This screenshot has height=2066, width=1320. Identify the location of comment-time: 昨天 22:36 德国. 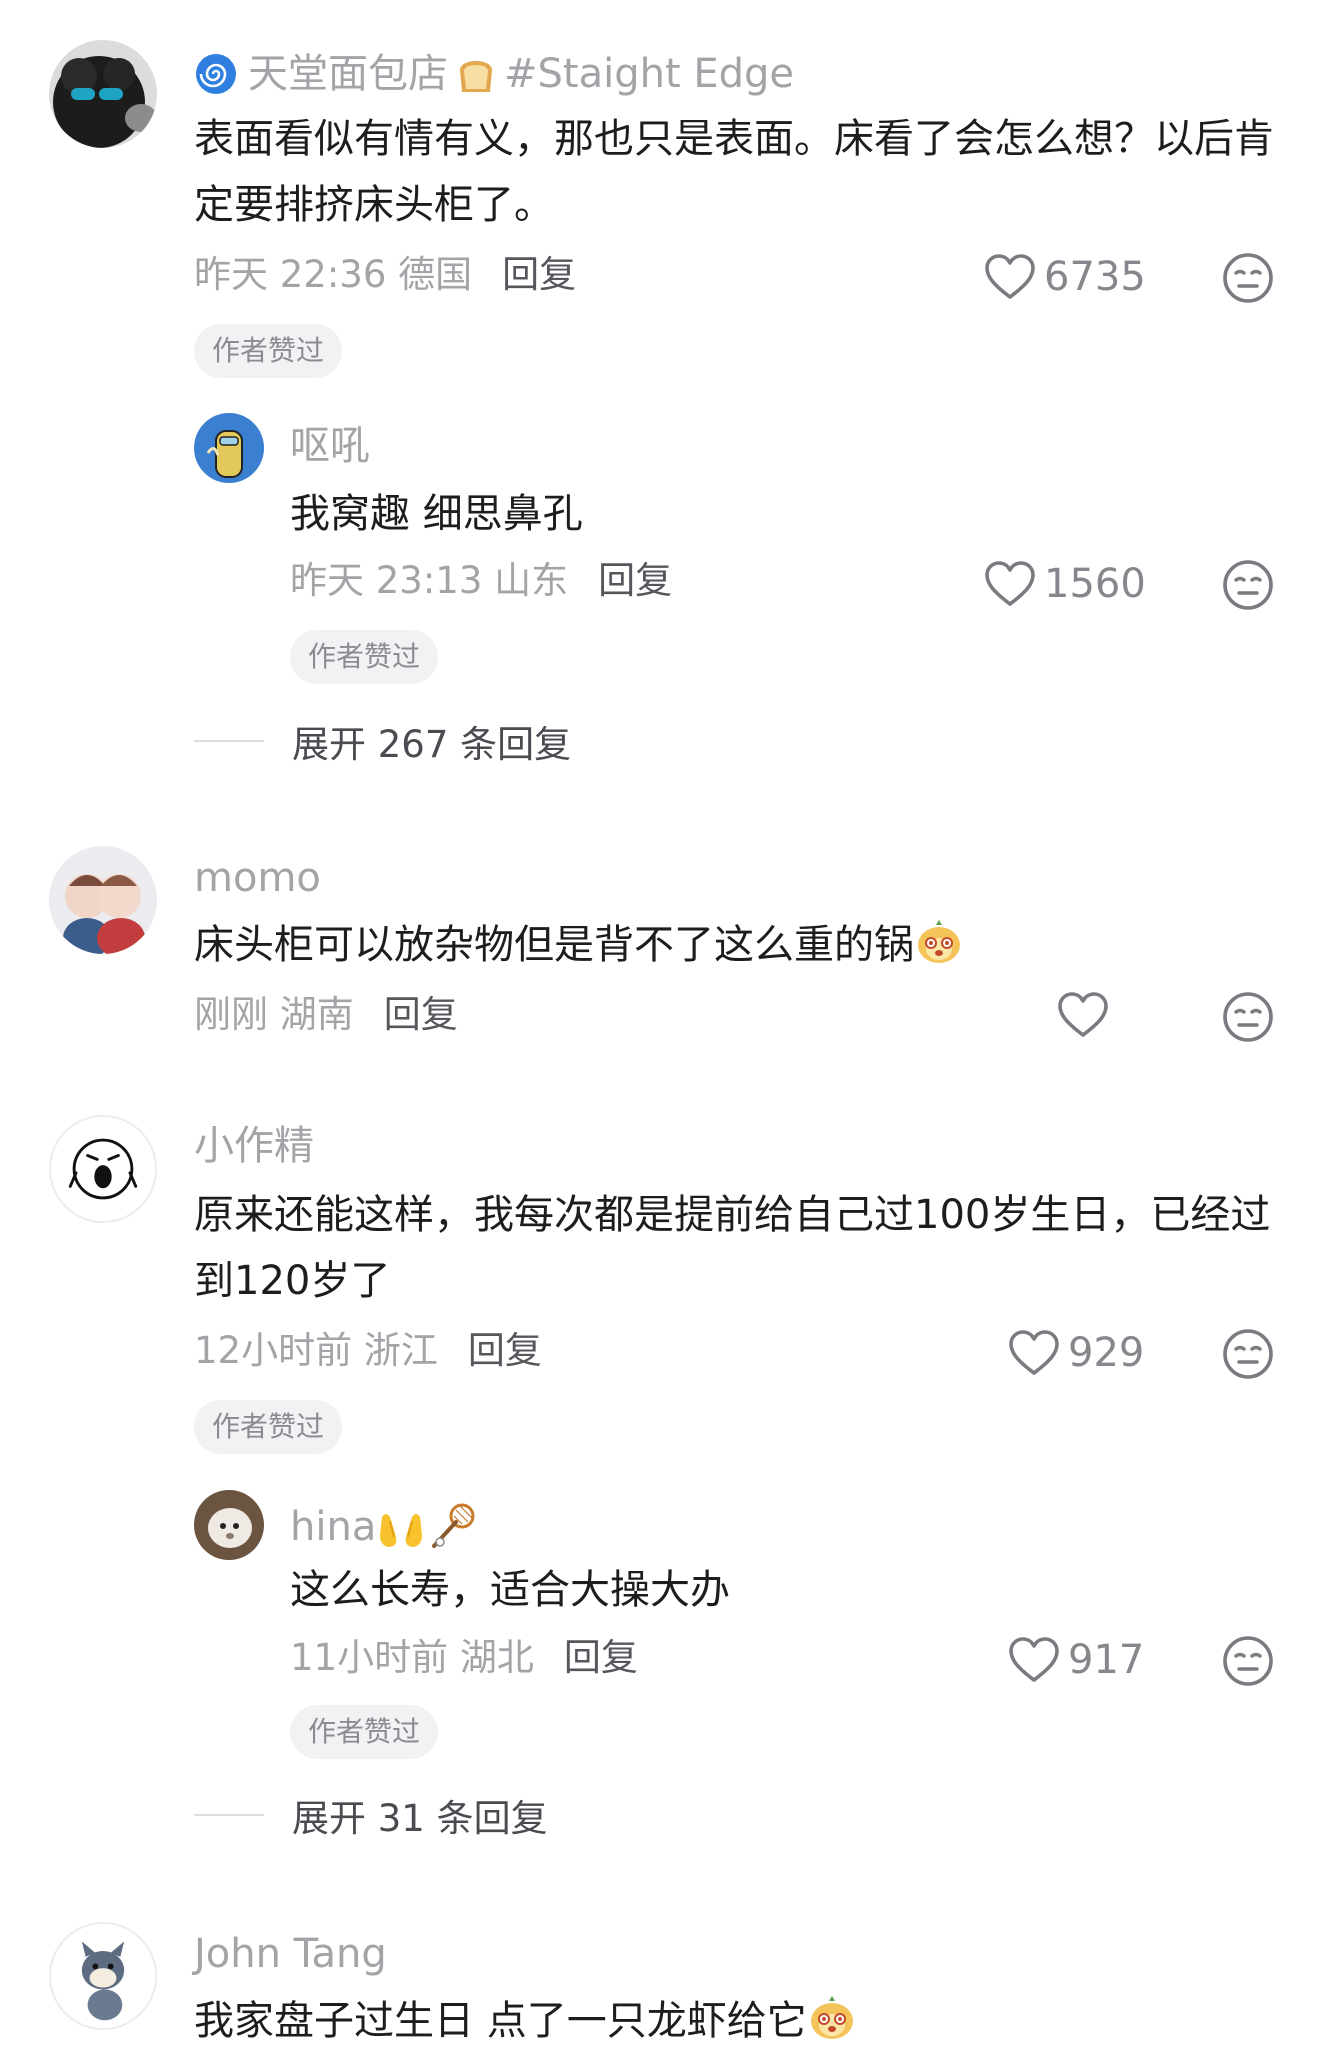
(333, 274).